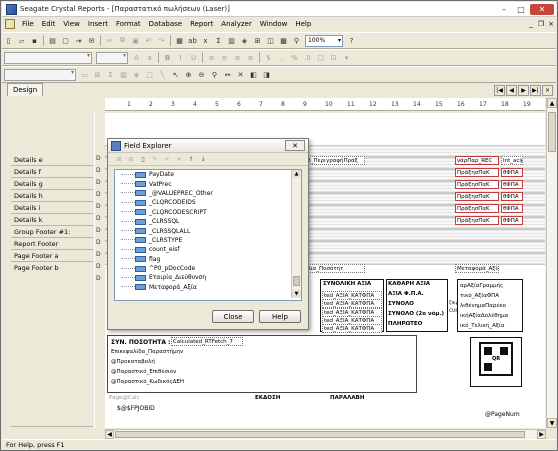 Image resolution: width=558 pixels, height=451 pixels. What do you see at coordinates (335, 268) in the screenshot?
I see `report-field: Δια_Ποσότητ` at bounding box center [335, 268].